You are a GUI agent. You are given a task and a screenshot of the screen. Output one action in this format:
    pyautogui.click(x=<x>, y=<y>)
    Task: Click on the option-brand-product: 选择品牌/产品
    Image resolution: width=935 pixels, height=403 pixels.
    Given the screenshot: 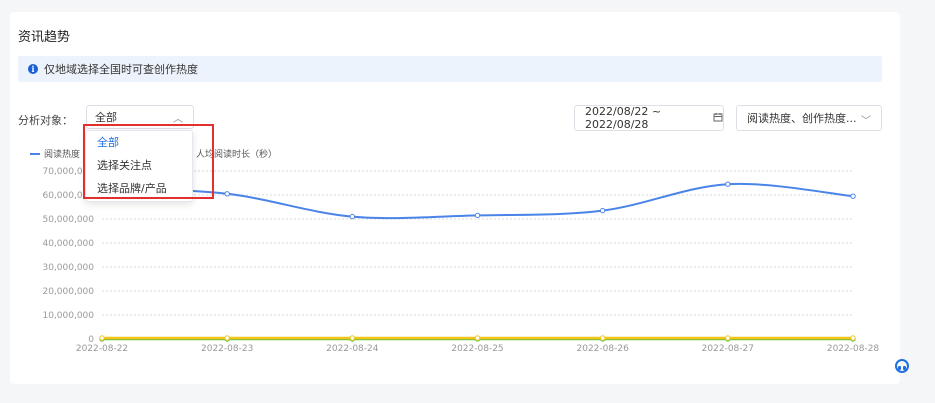 What is the action you would take?
    pyautogui.click(x=139, y=188)
    